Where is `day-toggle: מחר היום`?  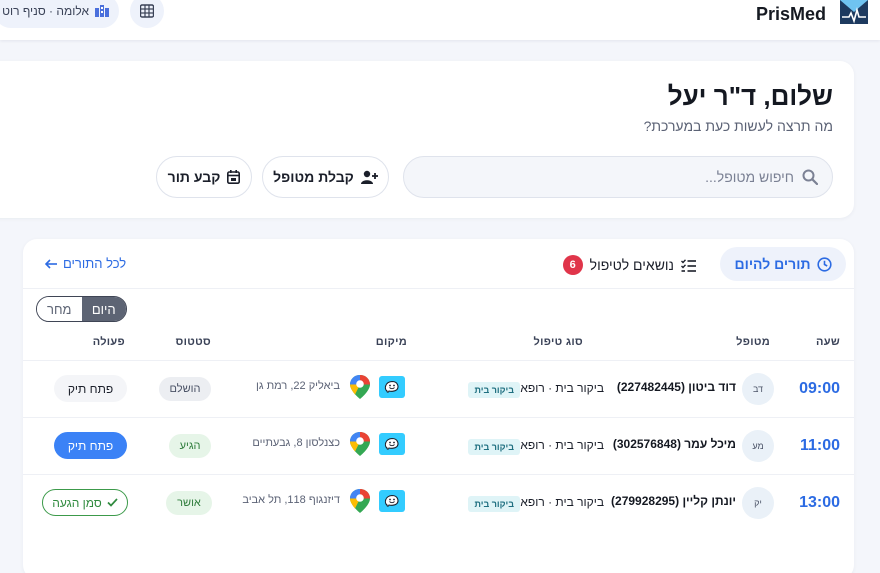 day-toggle: מחר היום is located at coordinates (81, 309).